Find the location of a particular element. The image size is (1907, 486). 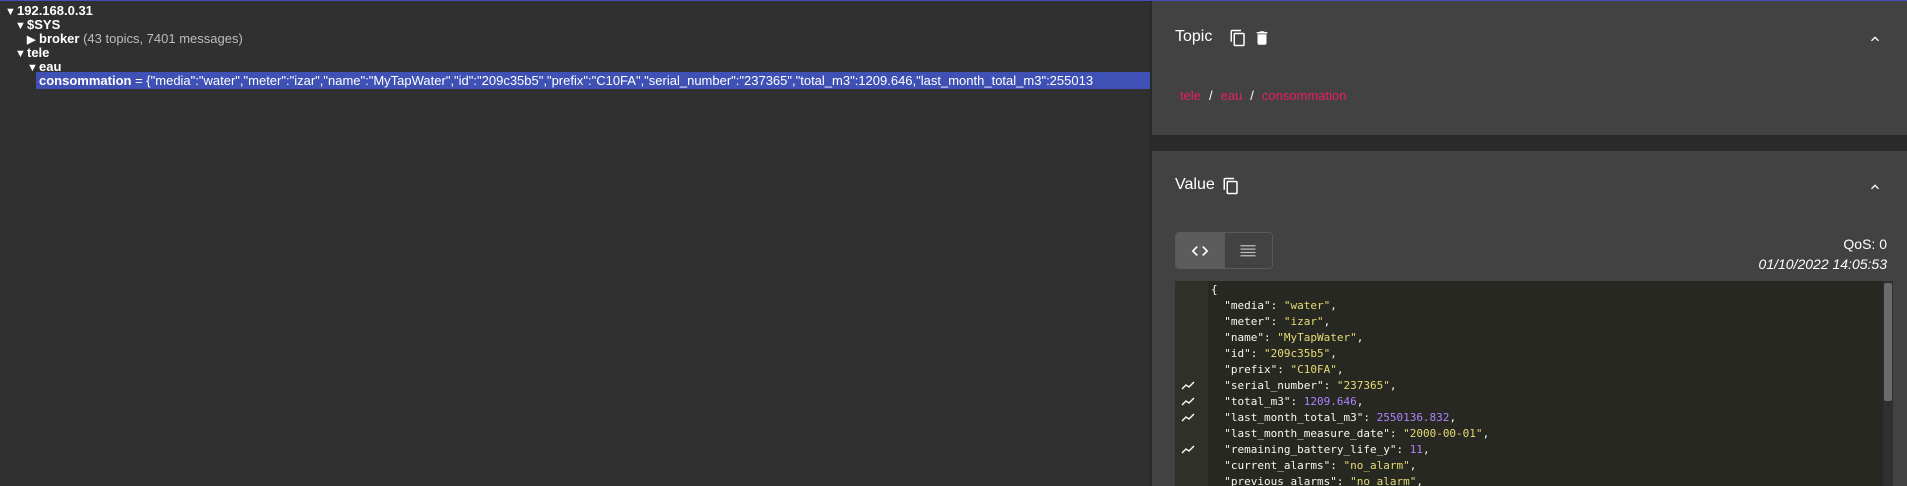

breadcrumb-tele: tele is located at coordinates (1190, 95).